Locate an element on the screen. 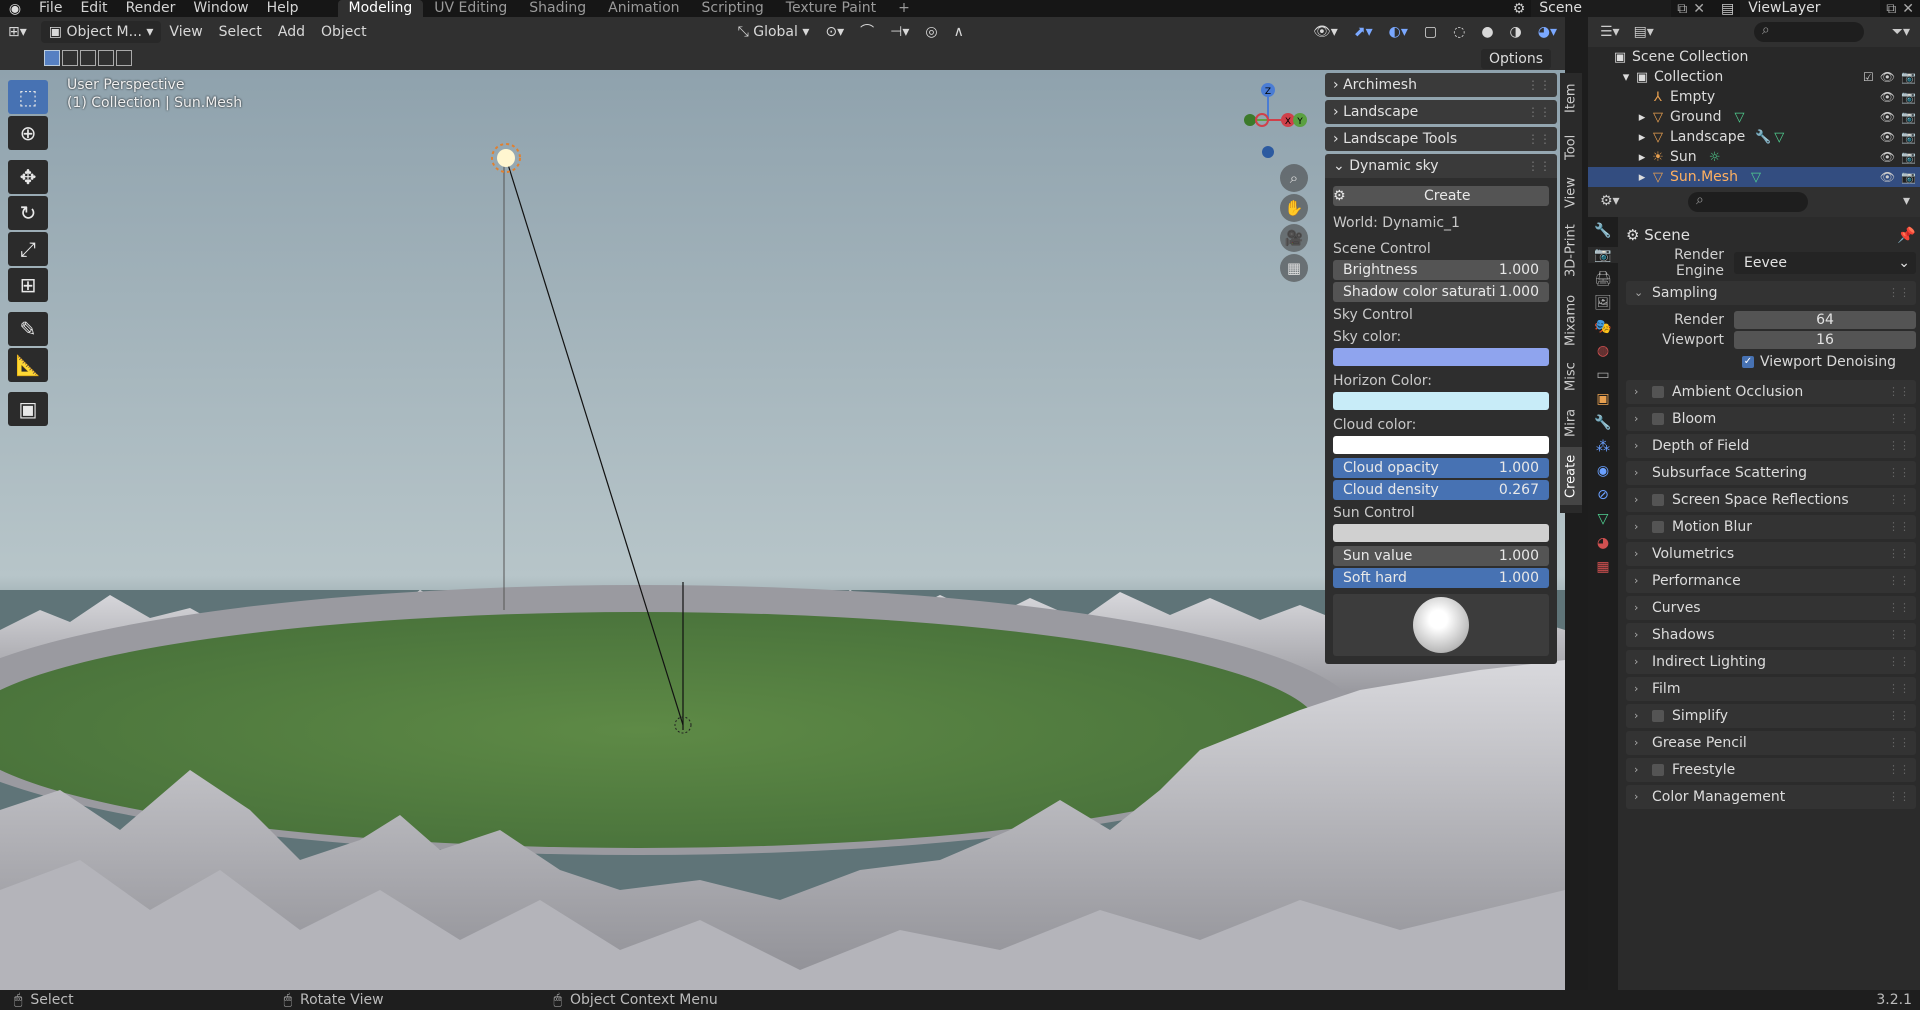 This screenshot has width=1920, height=1010. expand-arrow-icon: ▾ is located at coordinates (1626, 77).